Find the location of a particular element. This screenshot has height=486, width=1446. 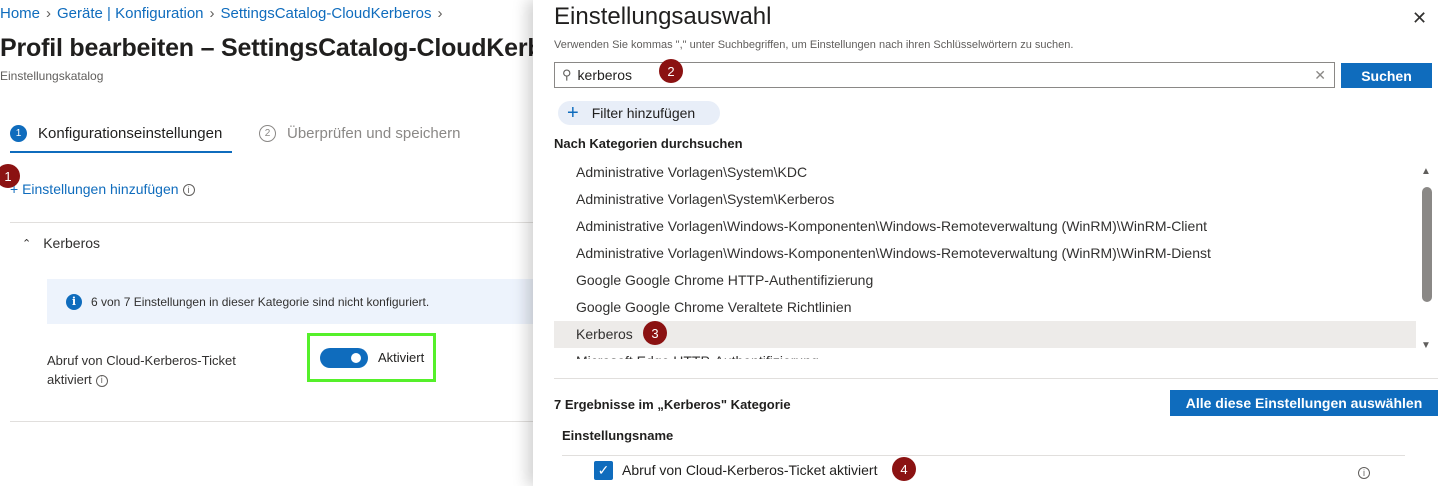

scroll-up-icon: ▲ is located at coordinates (1426, 171).